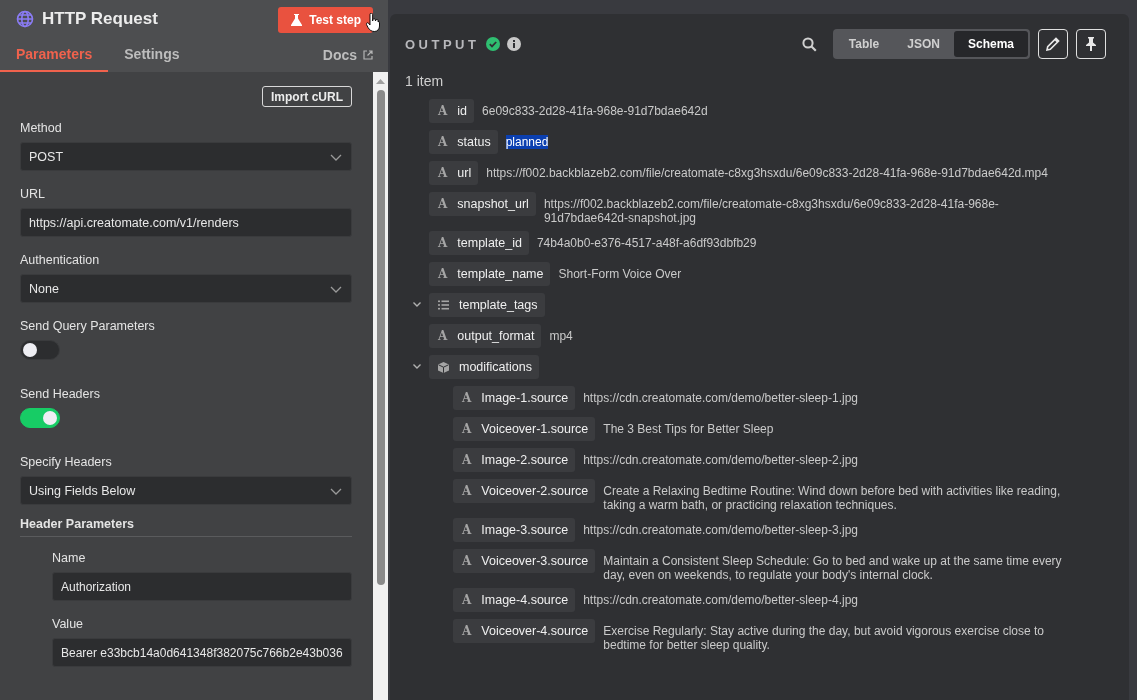 The image size is (1137, 700). Describe the element at coordinates (69, 558) in the screenshot. I see `field-label: Name` at that location.